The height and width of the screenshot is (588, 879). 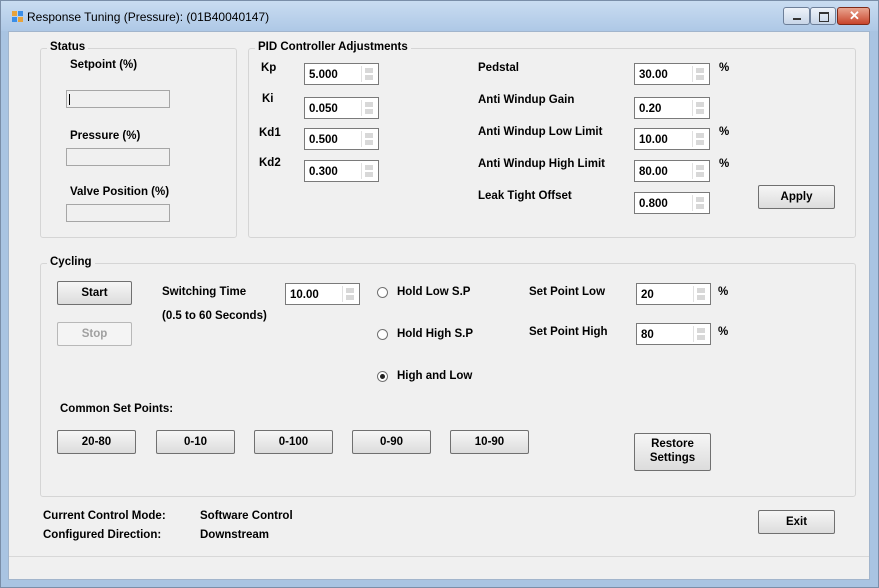 What do you see at coordinates (542, 164) in the screenshot?
I see `anti-windup-high-label: Anti Windup High Limit` at bounding box center [542, 164].